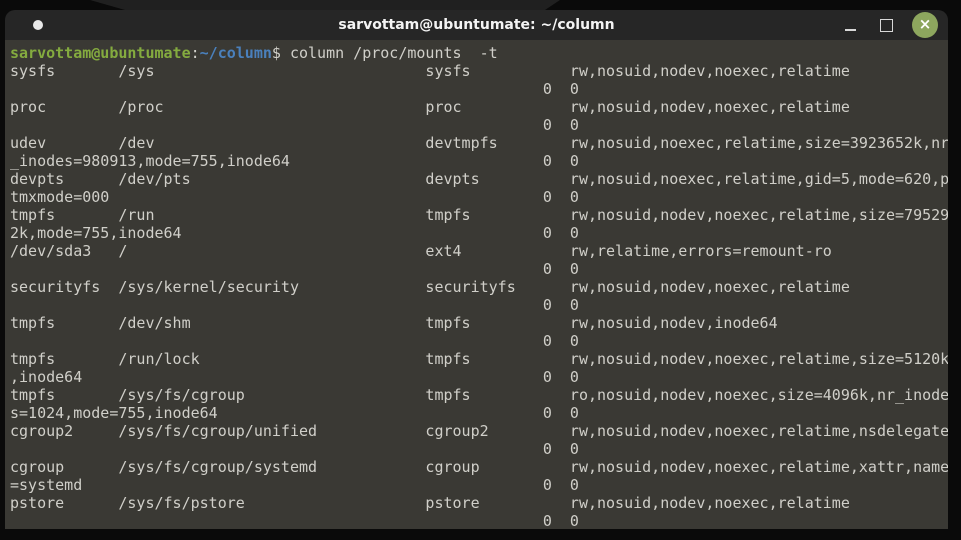  I want to click on minimize-button, so click(850, 25).